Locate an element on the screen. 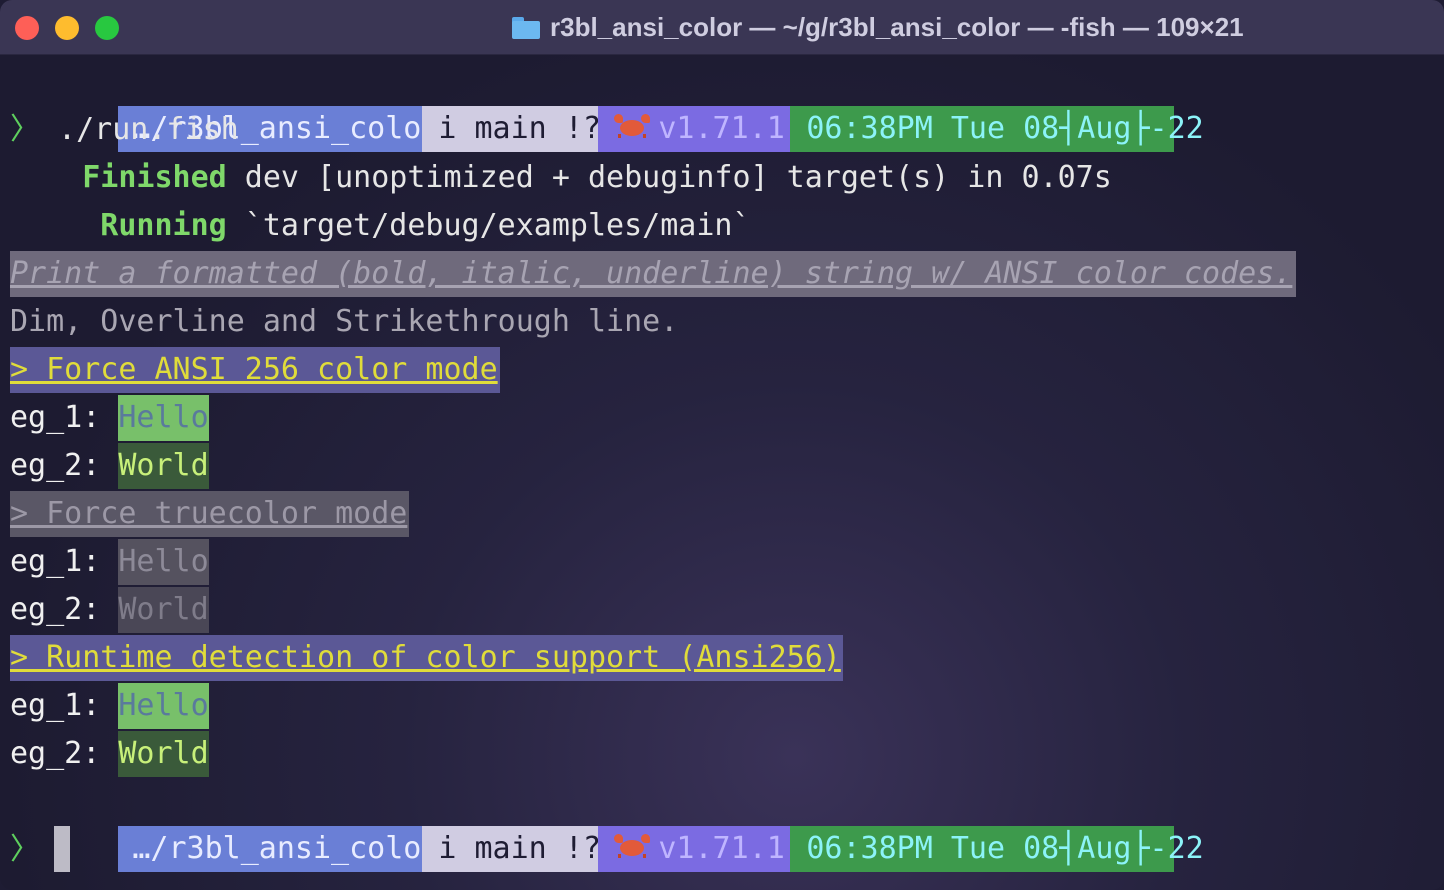 This screenshot has height=890, width=1444. section-truecolor: > Force truecolor mode is located at coordinates (210, 514).